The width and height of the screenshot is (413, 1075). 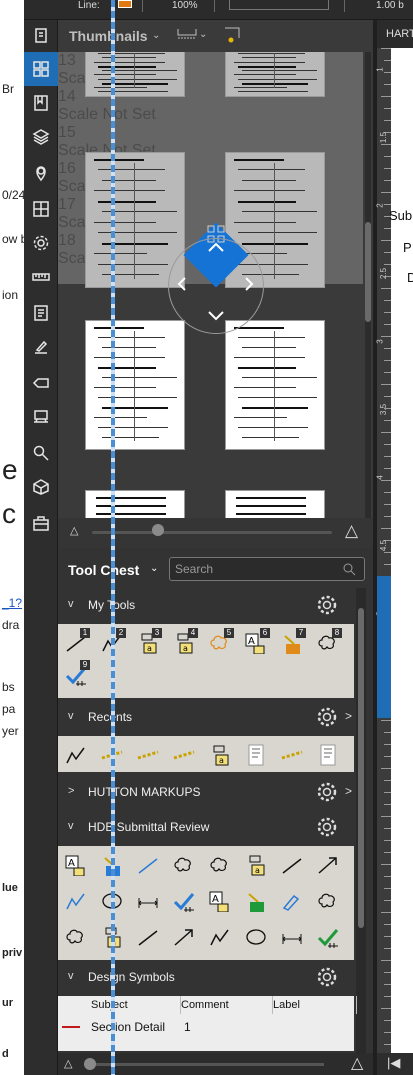 I want to click on tool-search-input, so click(x=255, y=569).